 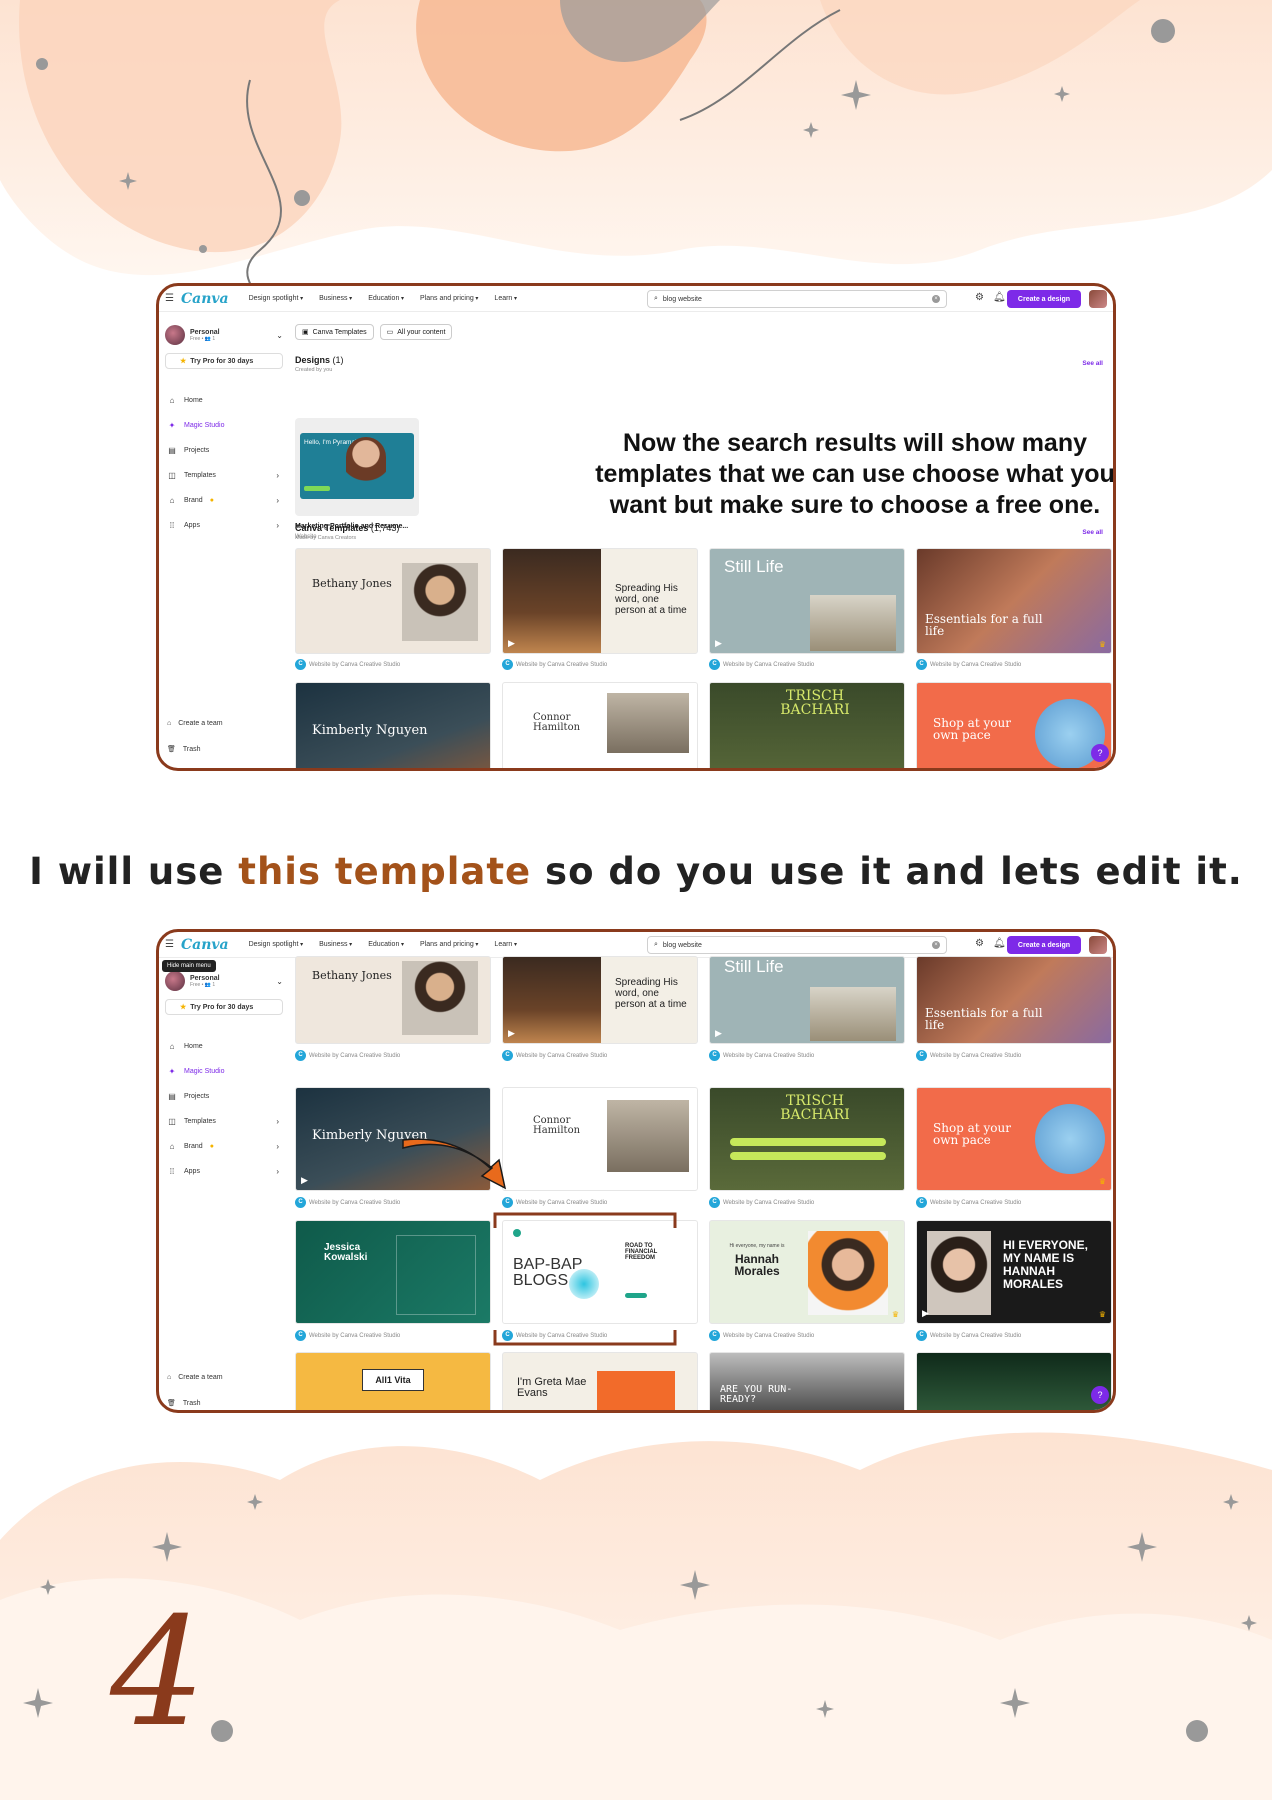 What do you see at coordinates (416, 332) in the screenshot?
I see `chip-all-your-content: ▭ All your content` at bounding box center [416, 332].